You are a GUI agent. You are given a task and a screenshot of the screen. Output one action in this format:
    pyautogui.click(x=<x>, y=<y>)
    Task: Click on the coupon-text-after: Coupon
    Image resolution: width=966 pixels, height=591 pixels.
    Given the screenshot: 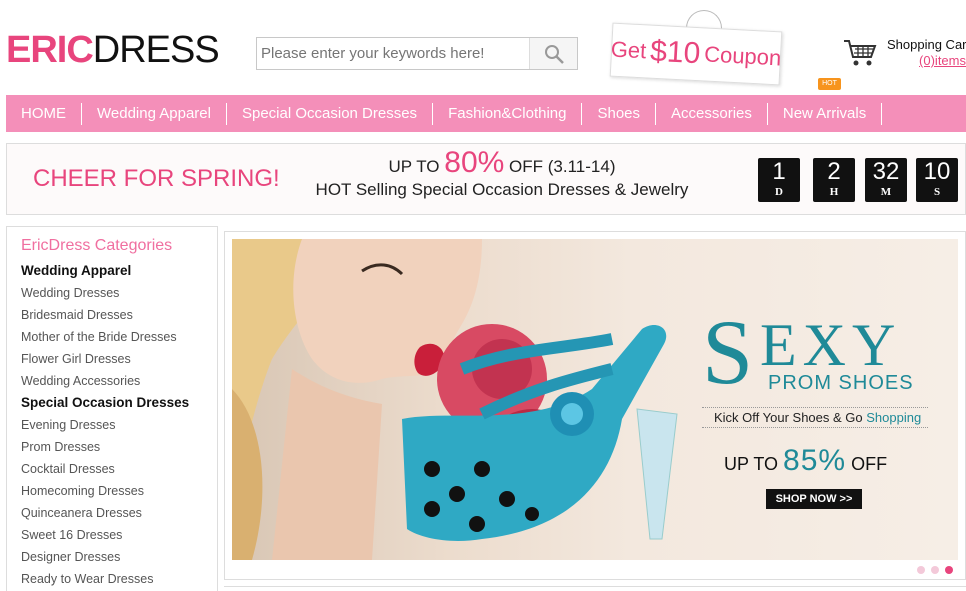 What is the action you would take?
    pyautogui.click(x=742, y=56)
    